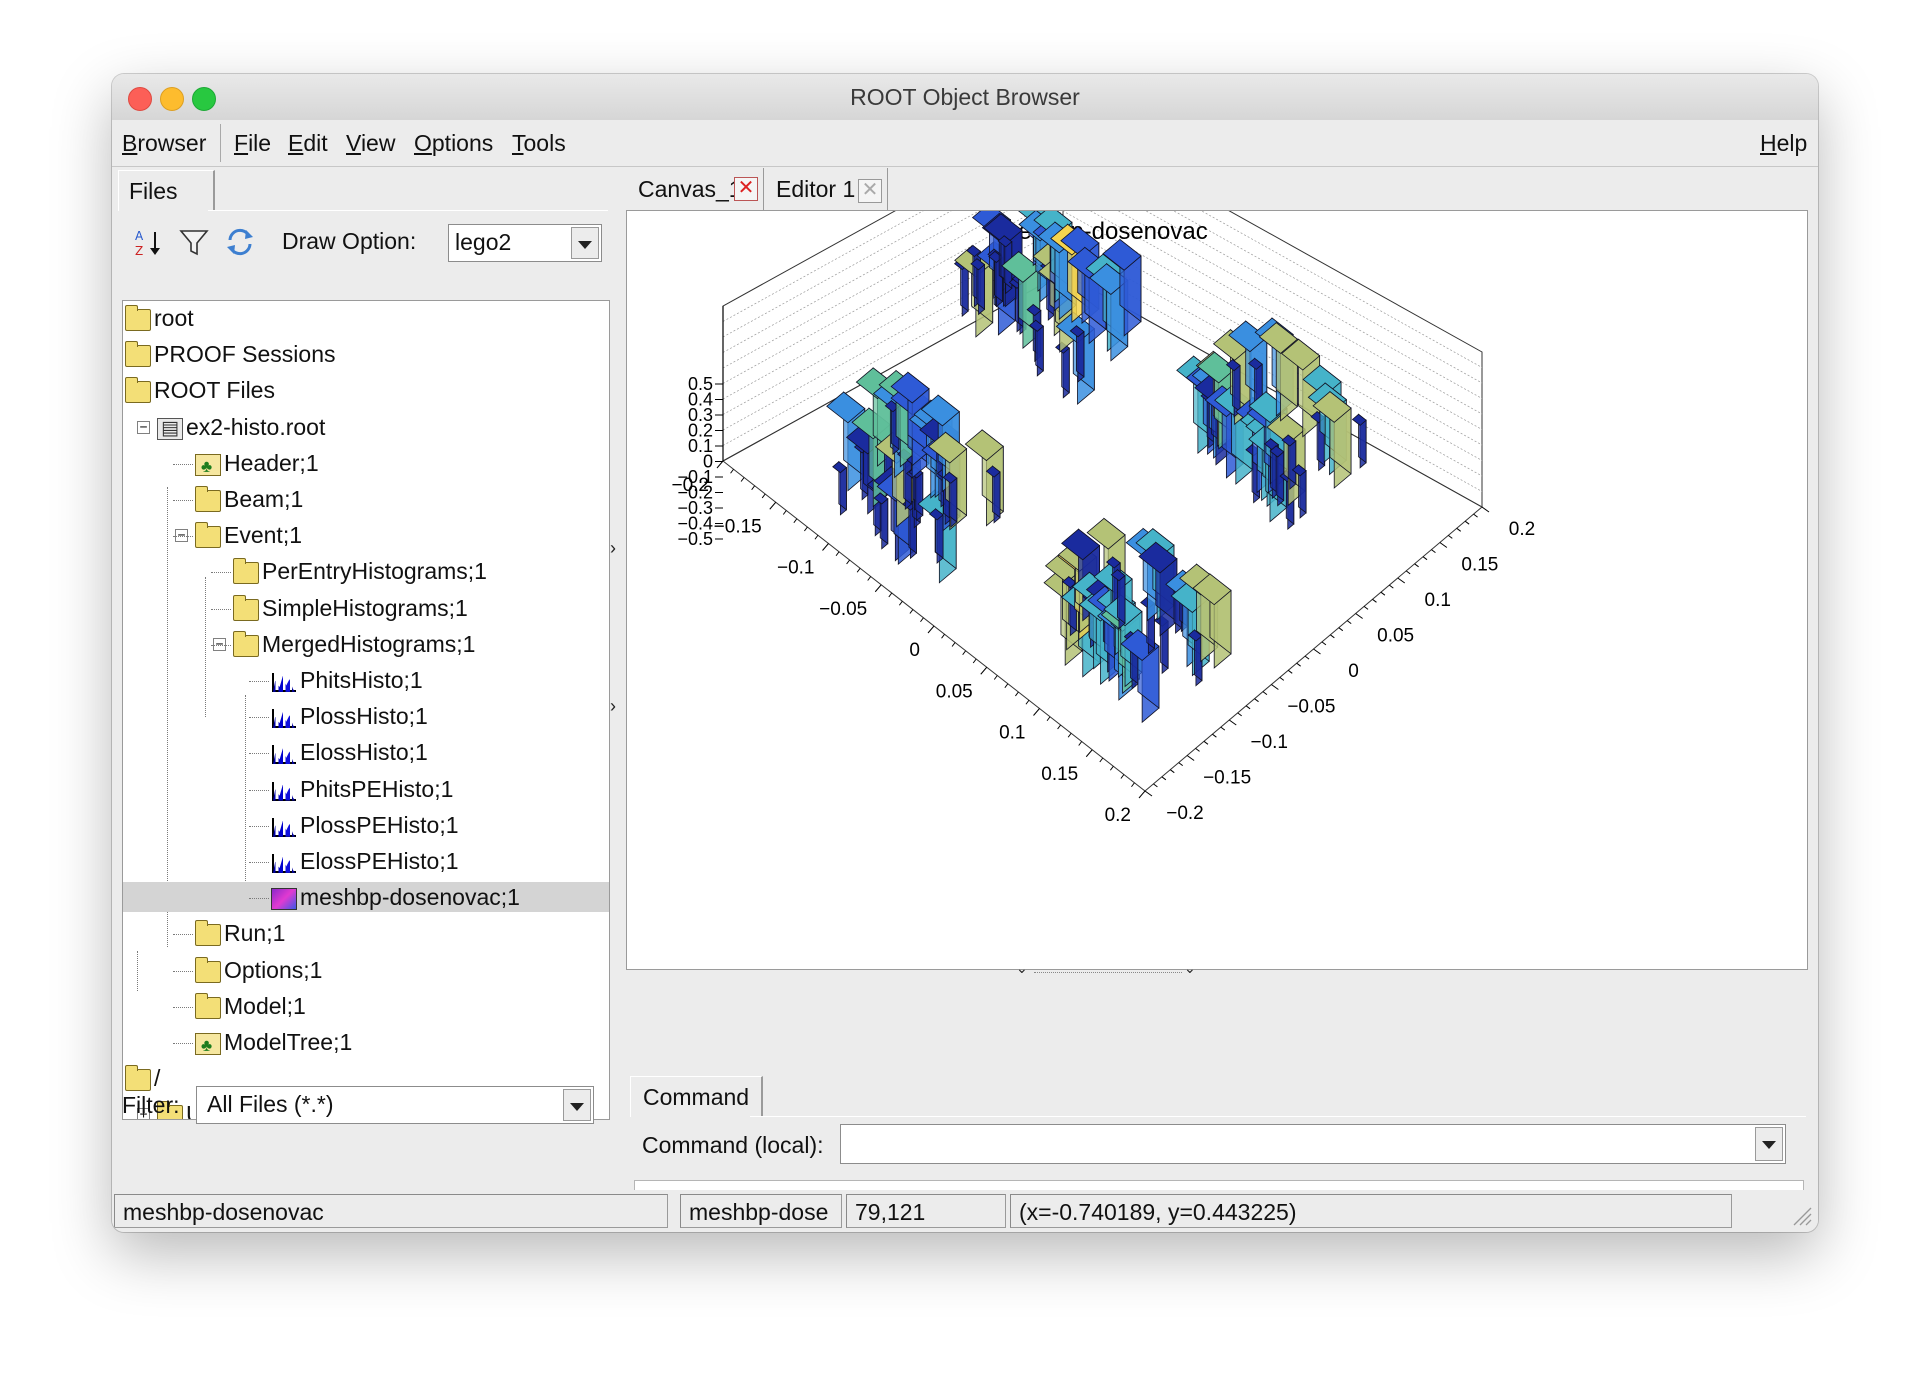 The image size is (1924, 1376). What do you see at coordinates (140, 99) in the screenshot?
I see `close-window-button` at bounding box center [140, 99].